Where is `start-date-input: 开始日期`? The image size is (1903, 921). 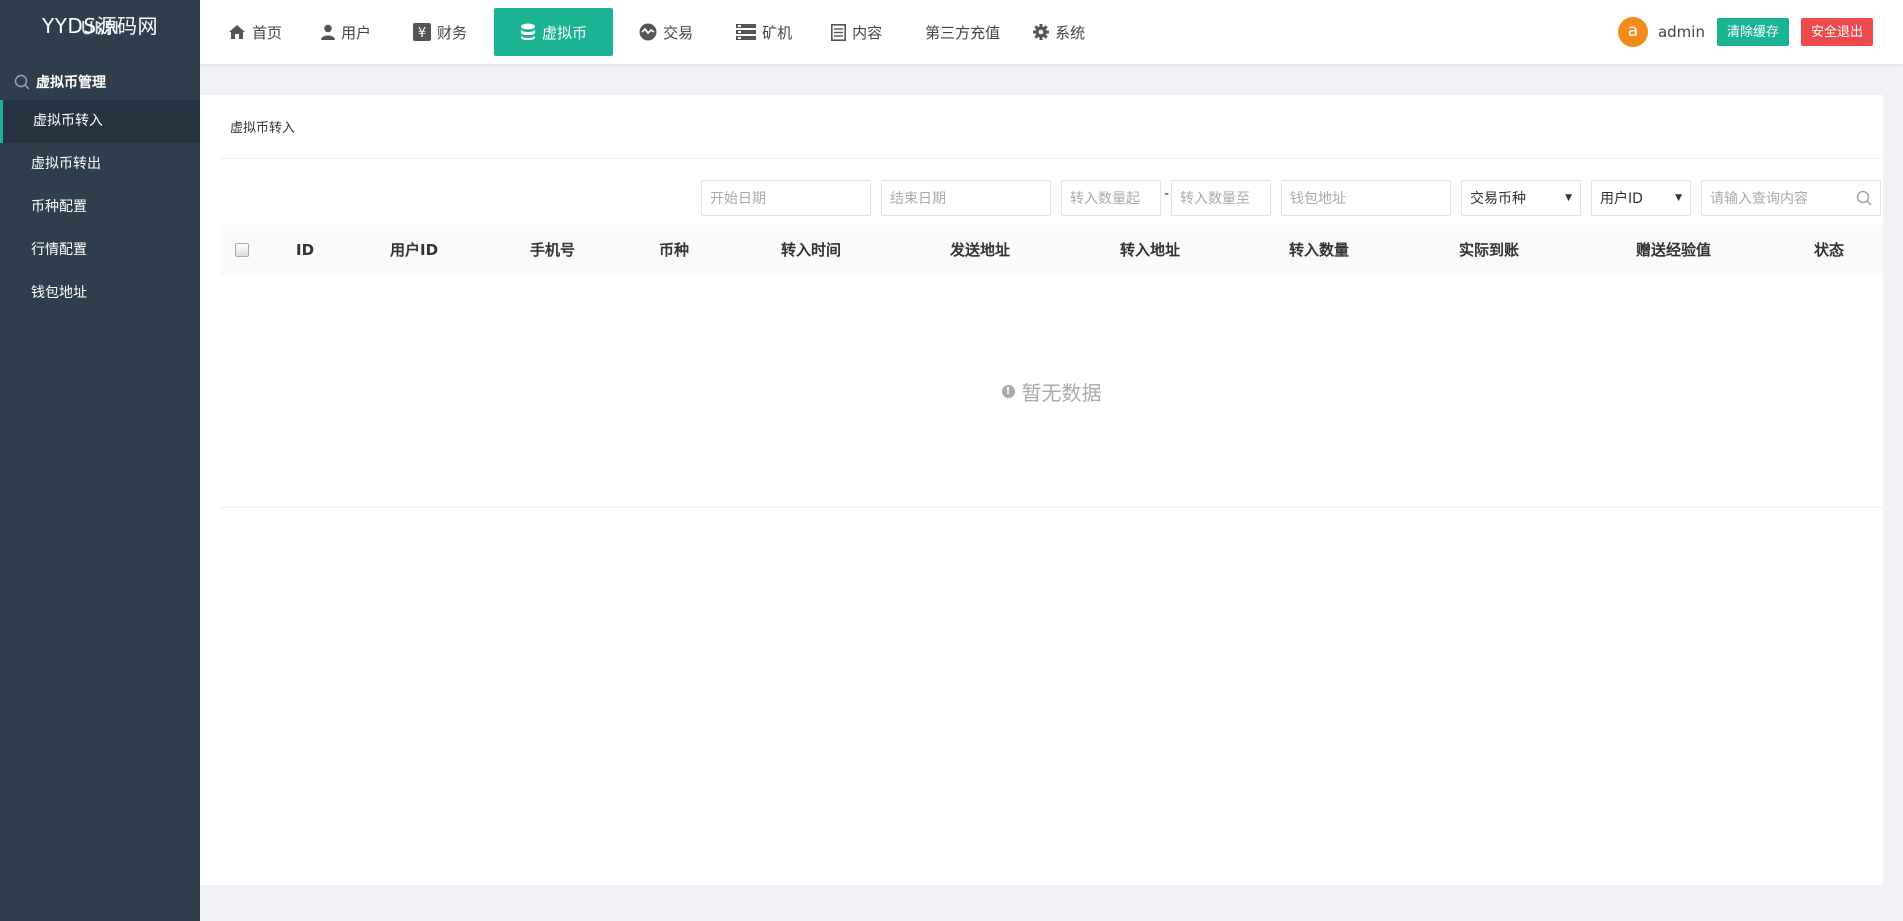
start-date-input: 开始日期 is located at coordinates (786, 198).